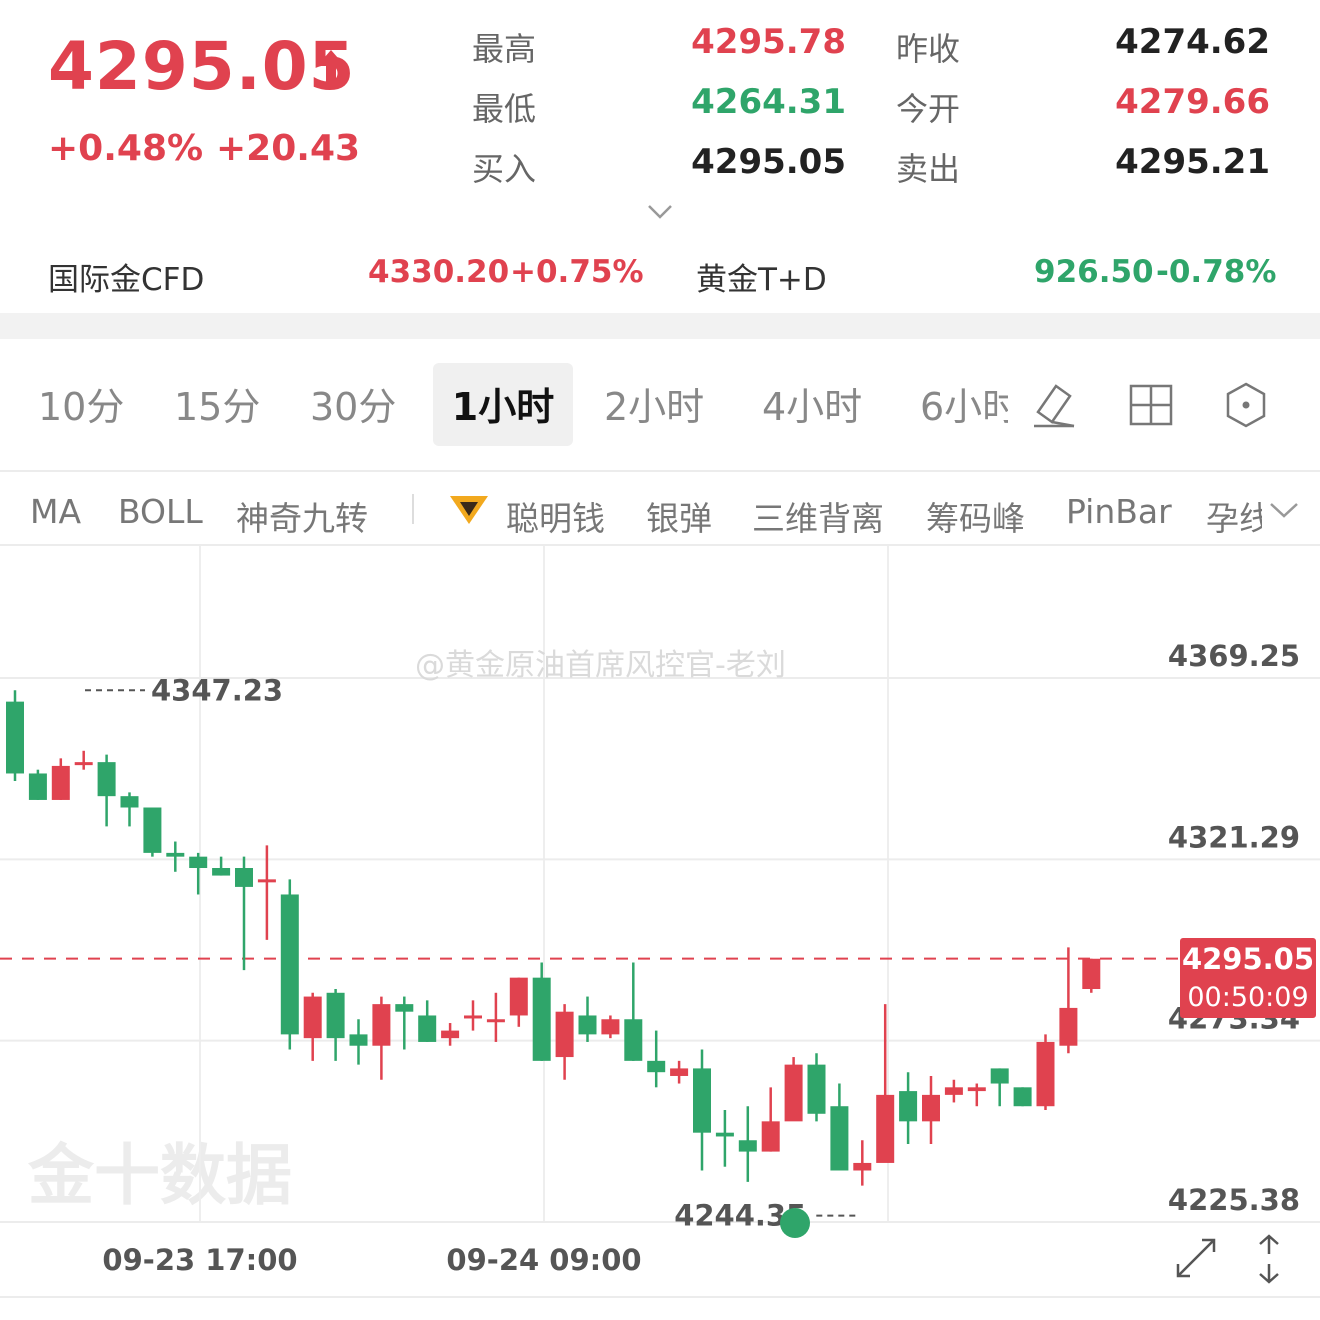 The width and height of the screenshot is (1320, 1320). I want to click on event-marker, so click(795, 1223).